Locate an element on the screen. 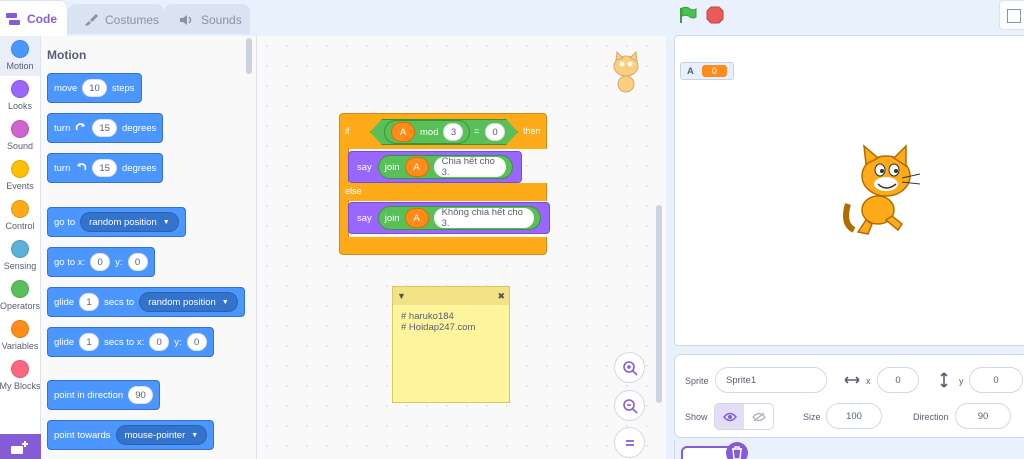 This screenshot has height=459, width=1024. block-turn-left: turn 15 degrees is located at coordinates (105, 168).